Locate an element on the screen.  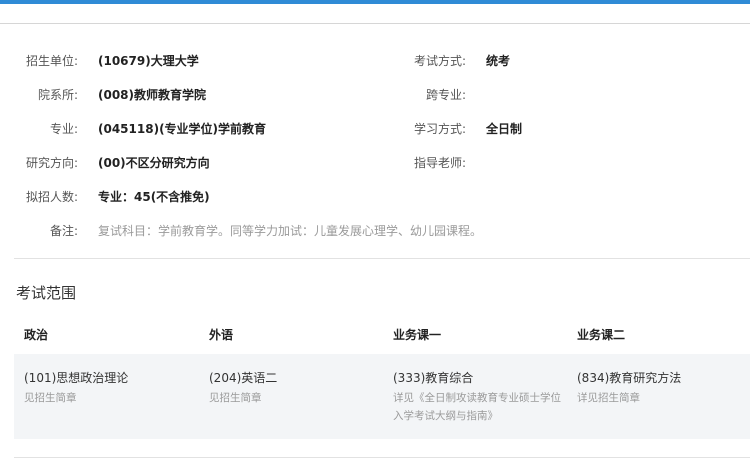
unit-value: (10679)大理大学 is located at coordinates (148, 61).